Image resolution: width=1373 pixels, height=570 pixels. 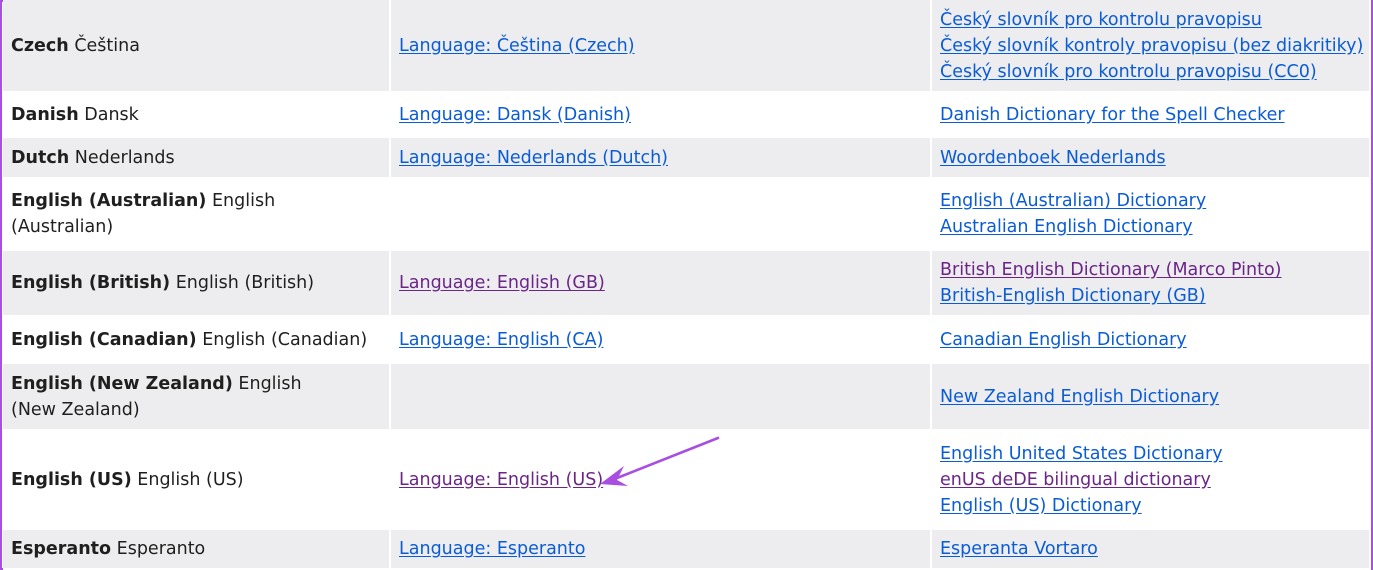 I want to click on language-name-cell: English (Canadian) English (Canadian), so click(x=197, y=340).